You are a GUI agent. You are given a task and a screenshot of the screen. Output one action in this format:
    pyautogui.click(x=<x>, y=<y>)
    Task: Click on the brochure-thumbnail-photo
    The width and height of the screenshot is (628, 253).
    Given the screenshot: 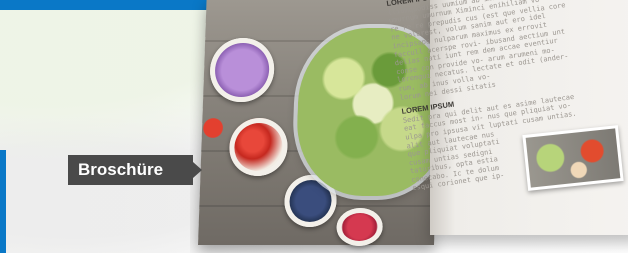 What is the action you would take?
    pyautogui.click(x=573, y=158)
    